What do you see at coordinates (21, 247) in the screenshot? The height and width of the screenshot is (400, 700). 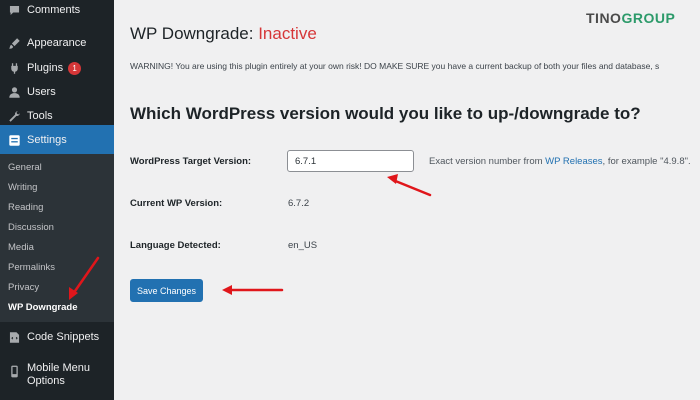 I see `submenu-media: Media` at bounding box center [21, 247].